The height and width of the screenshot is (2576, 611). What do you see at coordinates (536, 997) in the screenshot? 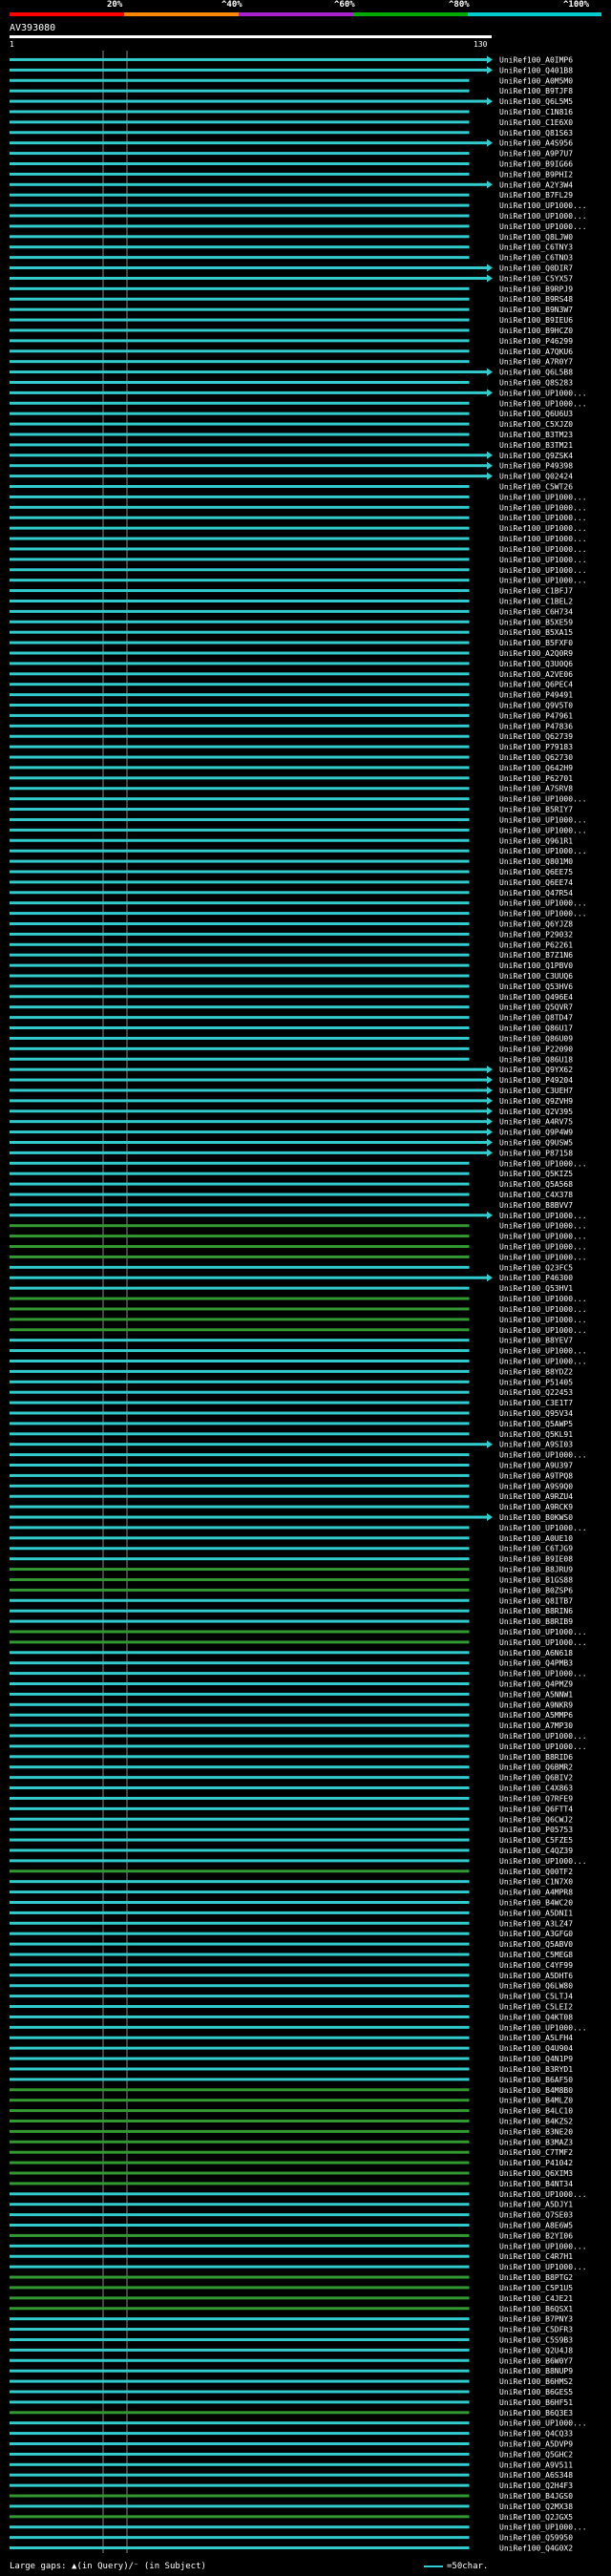
I see `hit-label: UniRef100_Q496E4` at bounding box center [536, 997].